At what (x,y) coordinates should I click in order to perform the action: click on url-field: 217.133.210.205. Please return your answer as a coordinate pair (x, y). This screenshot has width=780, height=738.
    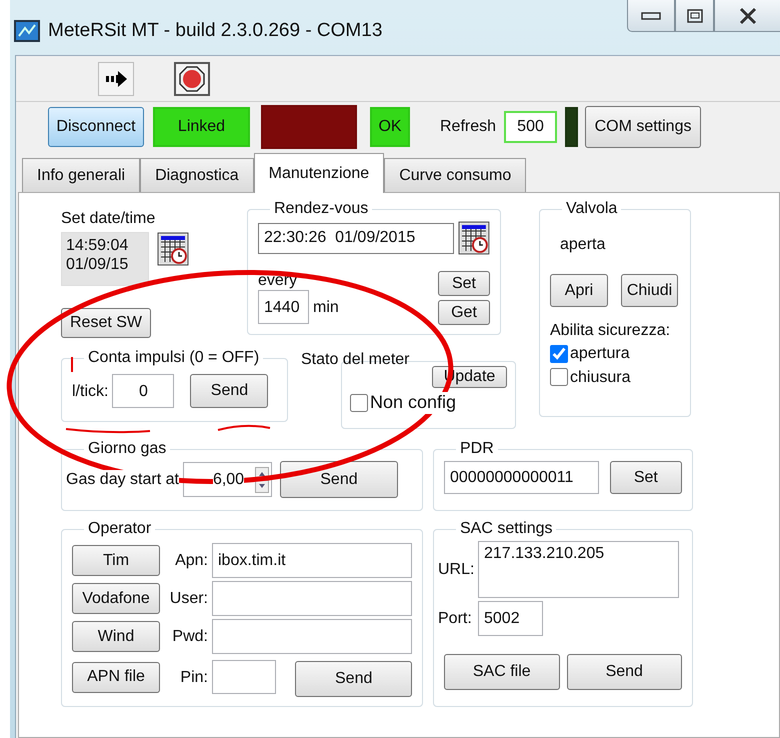
    Looking at the image, I should click on (578, 569).